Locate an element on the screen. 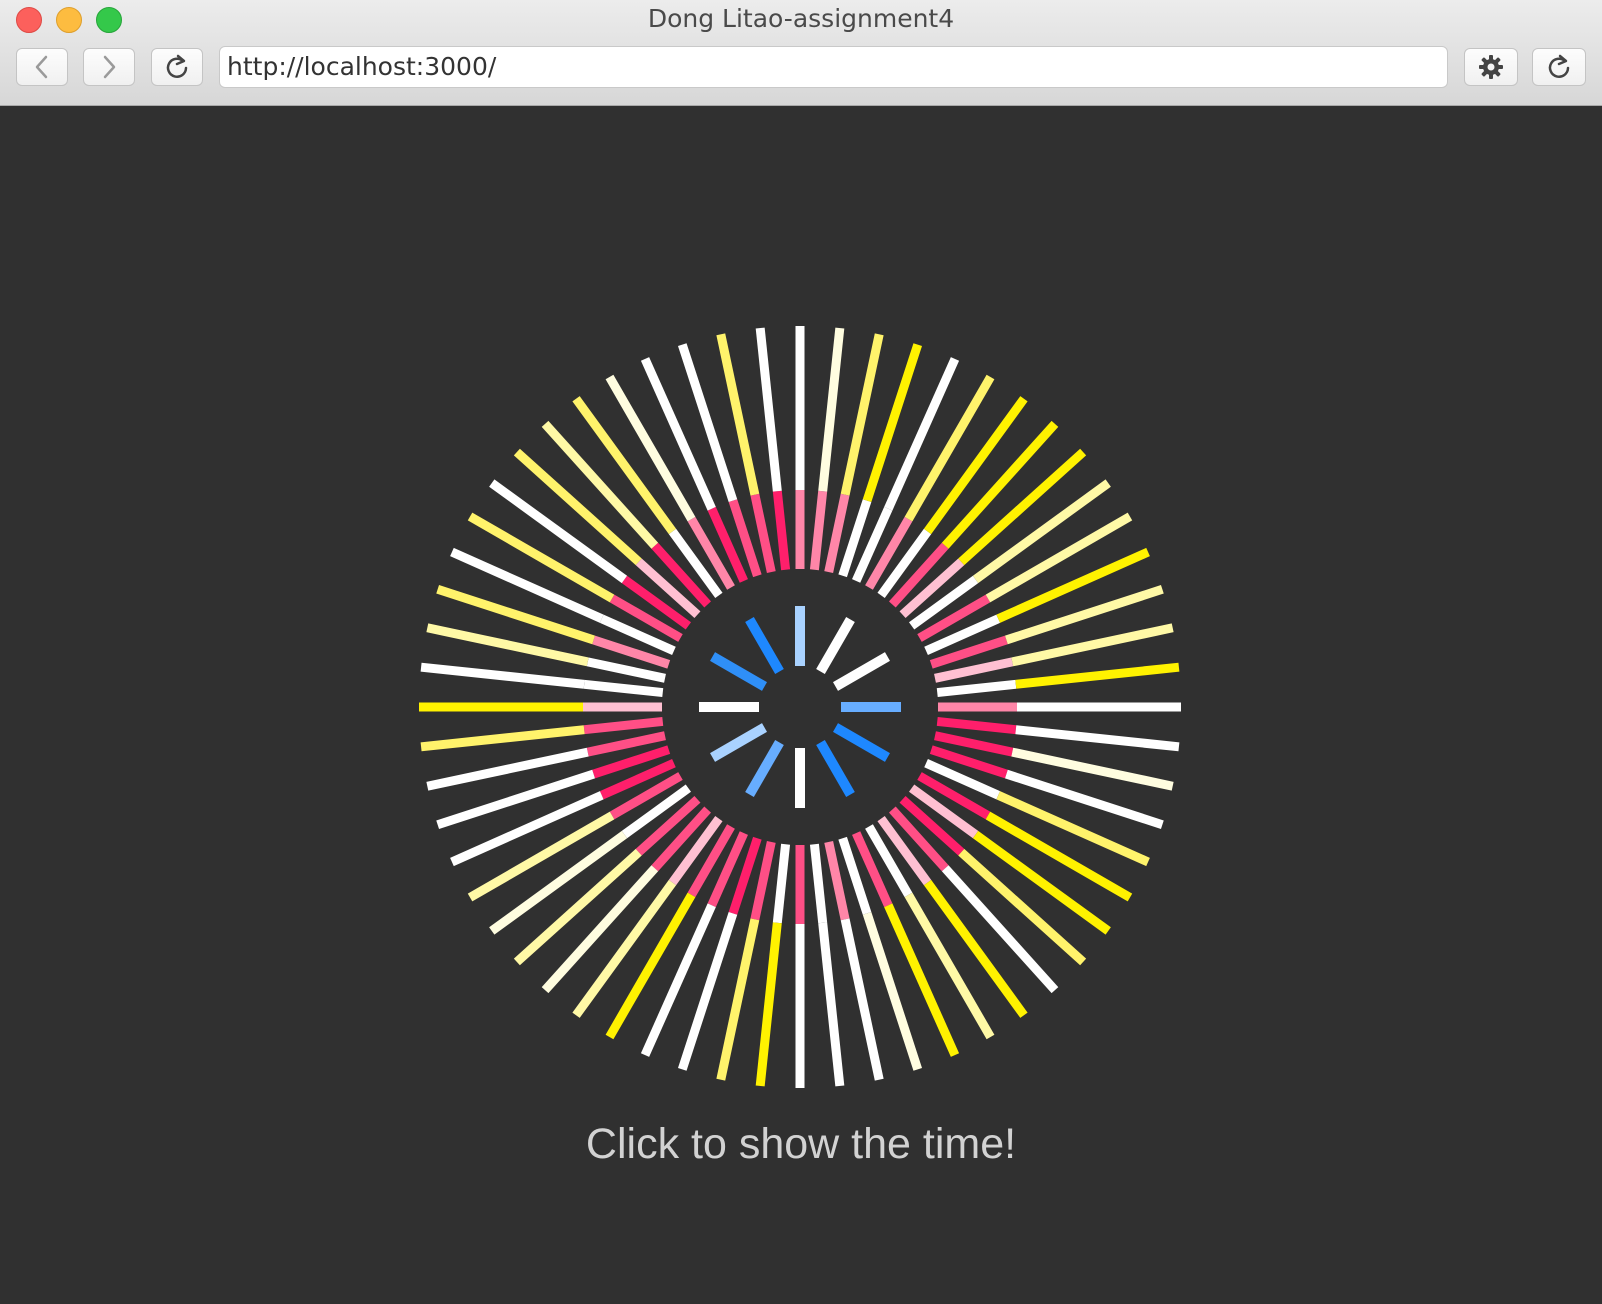 The image size is (1602, 1304). reload-icon is located at coordinates (177, 67).